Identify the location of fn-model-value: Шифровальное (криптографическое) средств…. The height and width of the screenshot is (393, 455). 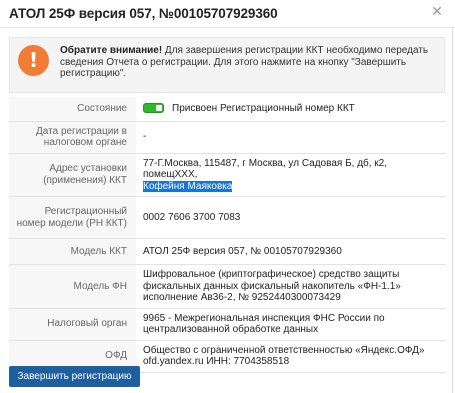
(291, 286).